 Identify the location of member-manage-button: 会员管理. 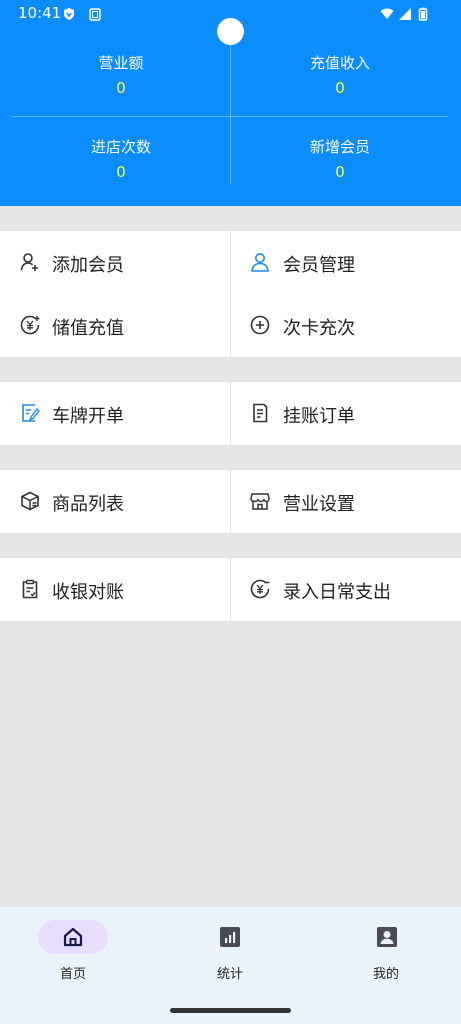
(346, 262).